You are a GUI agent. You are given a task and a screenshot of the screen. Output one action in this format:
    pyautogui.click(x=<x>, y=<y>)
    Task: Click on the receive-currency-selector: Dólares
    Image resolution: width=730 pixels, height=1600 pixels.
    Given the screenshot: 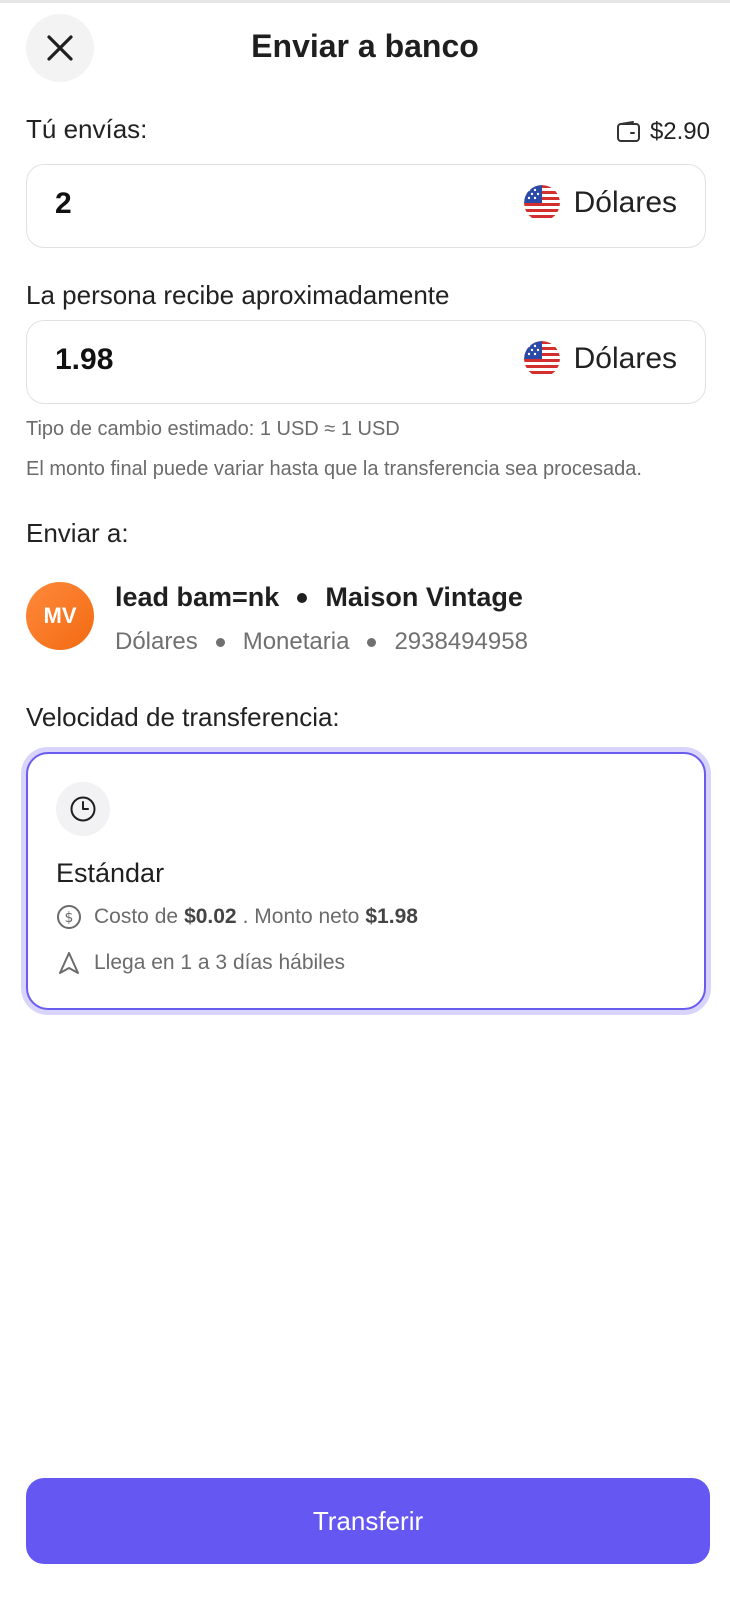 What is the action you would take?
    pyautogui.click(x=600, y=359)
    